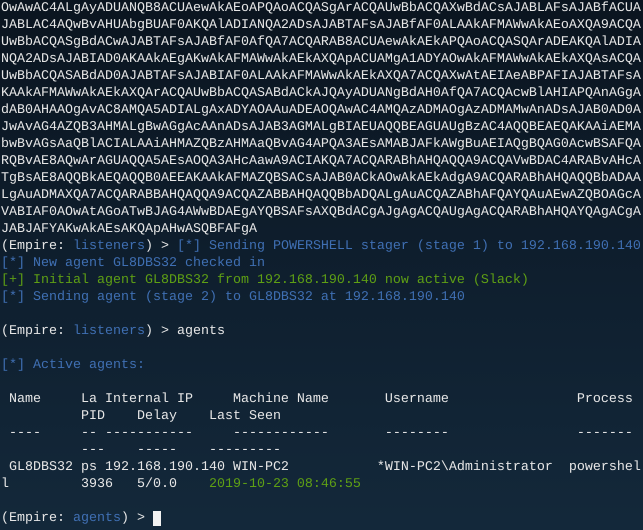  I want to click on command-text: agents, so click(200, 331).